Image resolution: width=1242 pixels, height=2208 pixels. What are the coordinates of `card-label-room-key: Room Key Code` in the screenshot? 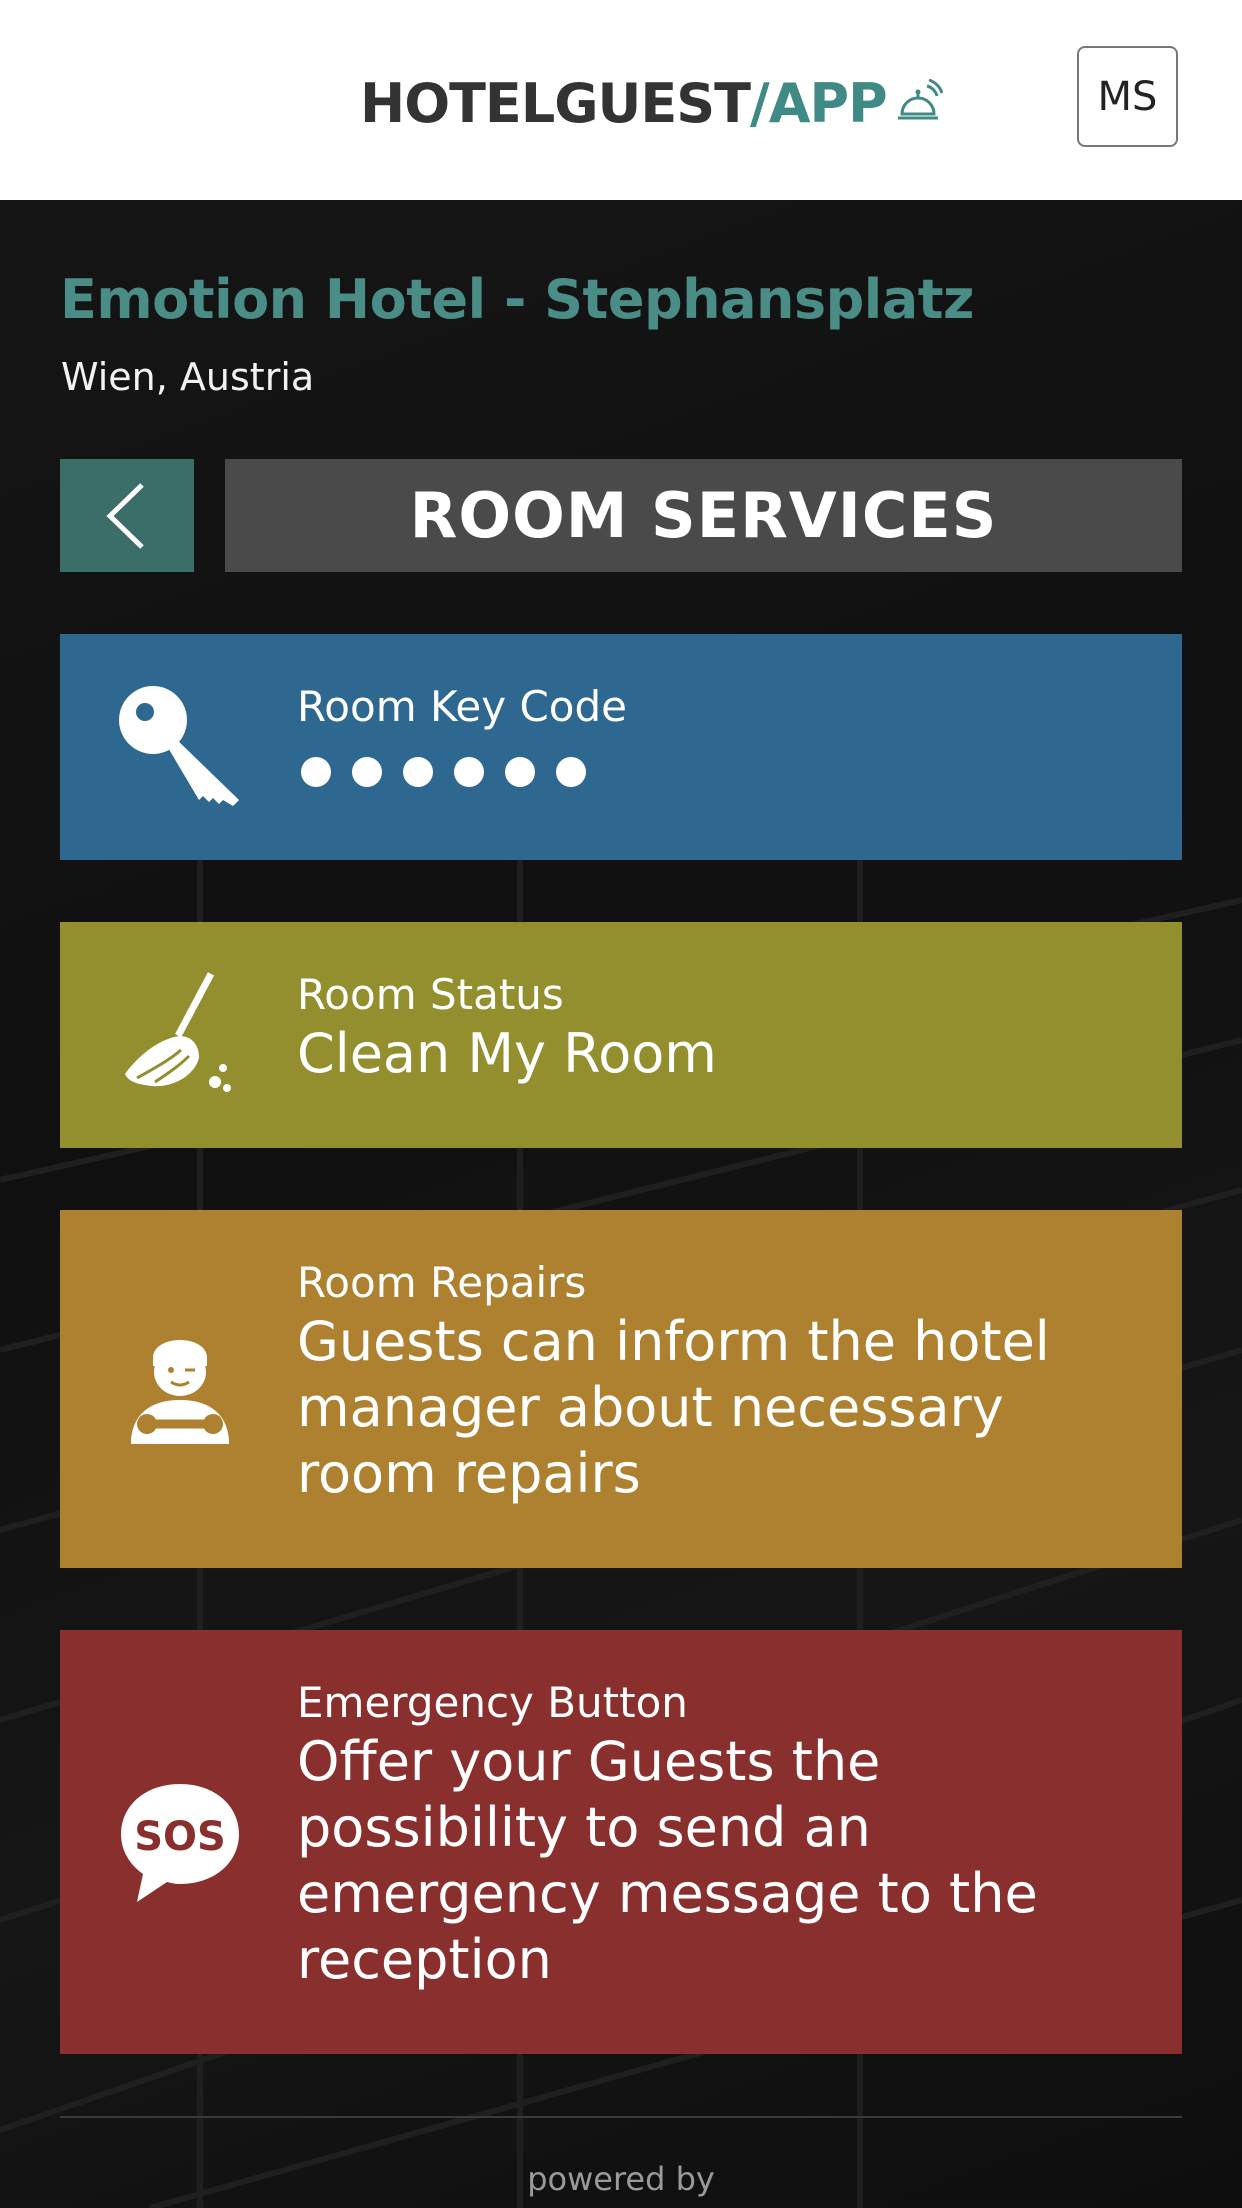 It's located at (462, 706).